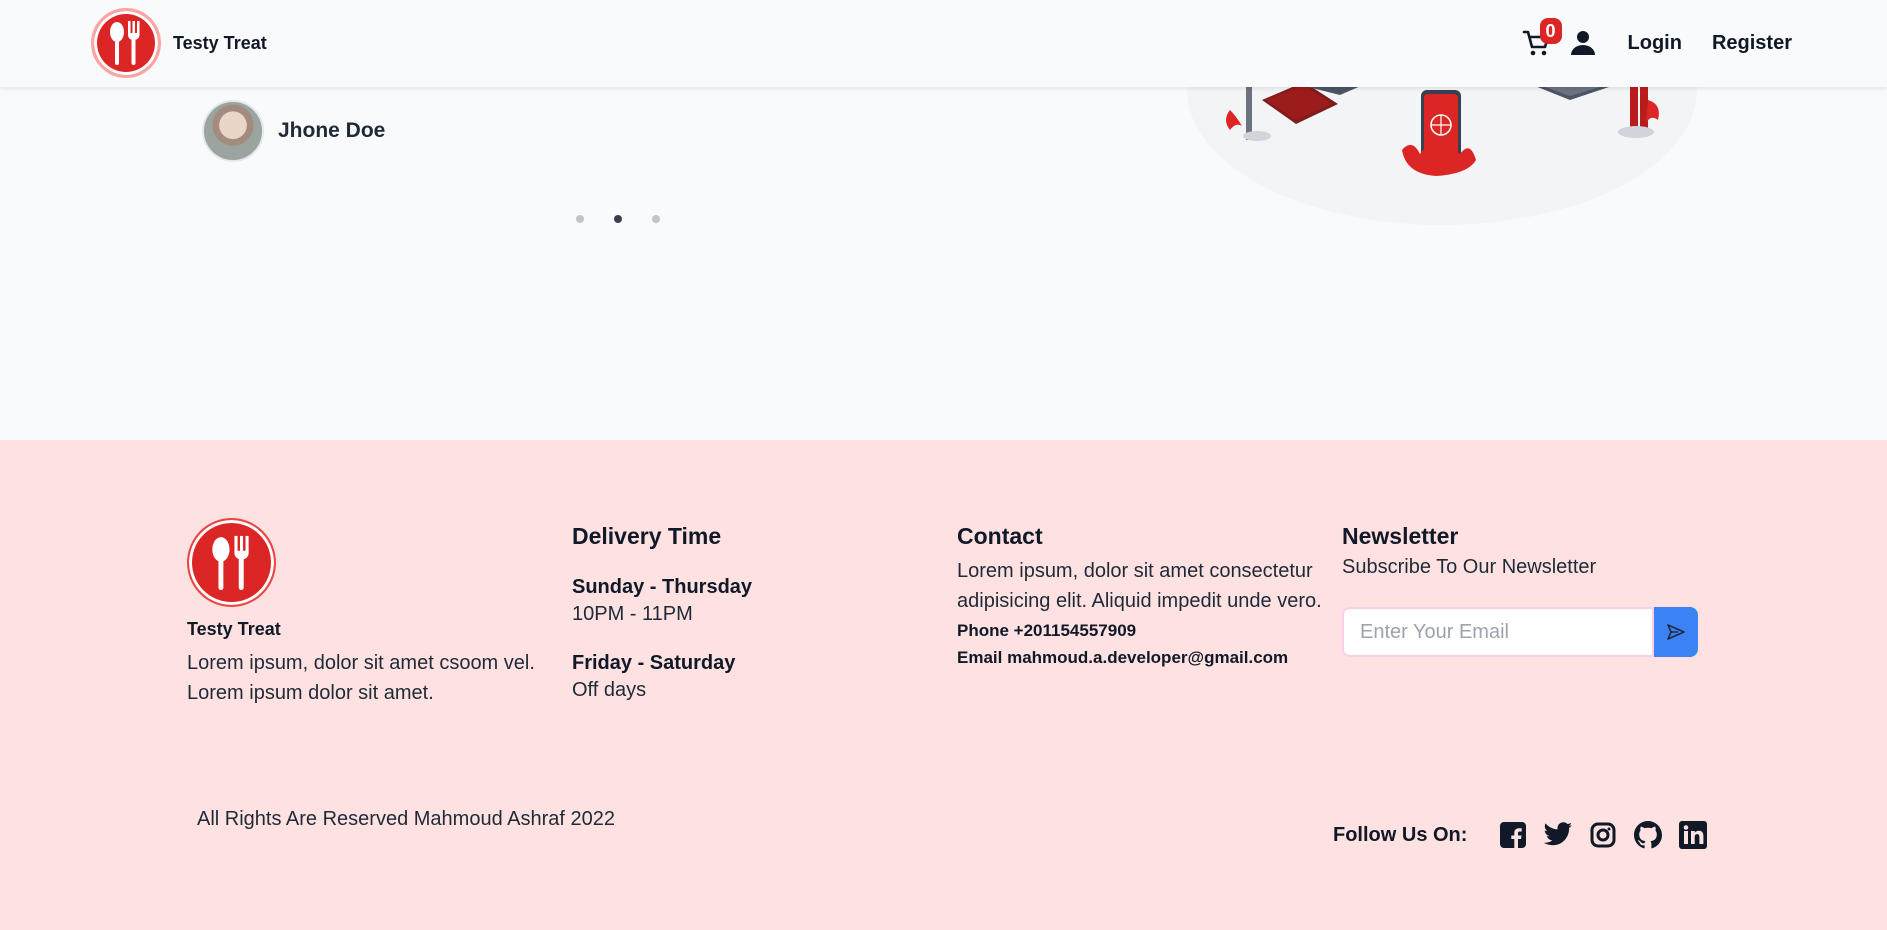 This screenshot has height=930, width=1887. Describe the element at coordinates (1400, 834) in the screenshot. I see `follow-label: Follow Us On:` at that location.